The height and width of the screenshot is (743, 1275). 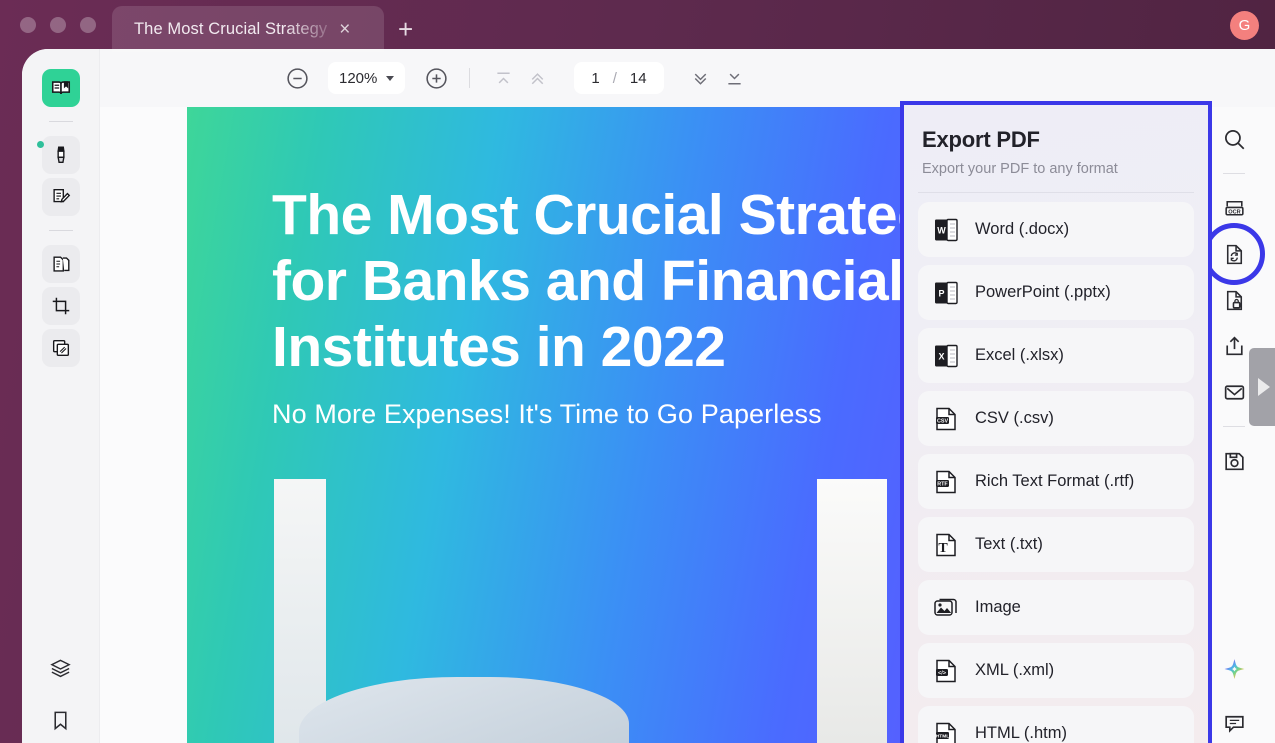 I want to click on lock-document-icon, so click(x=1234, y=300).